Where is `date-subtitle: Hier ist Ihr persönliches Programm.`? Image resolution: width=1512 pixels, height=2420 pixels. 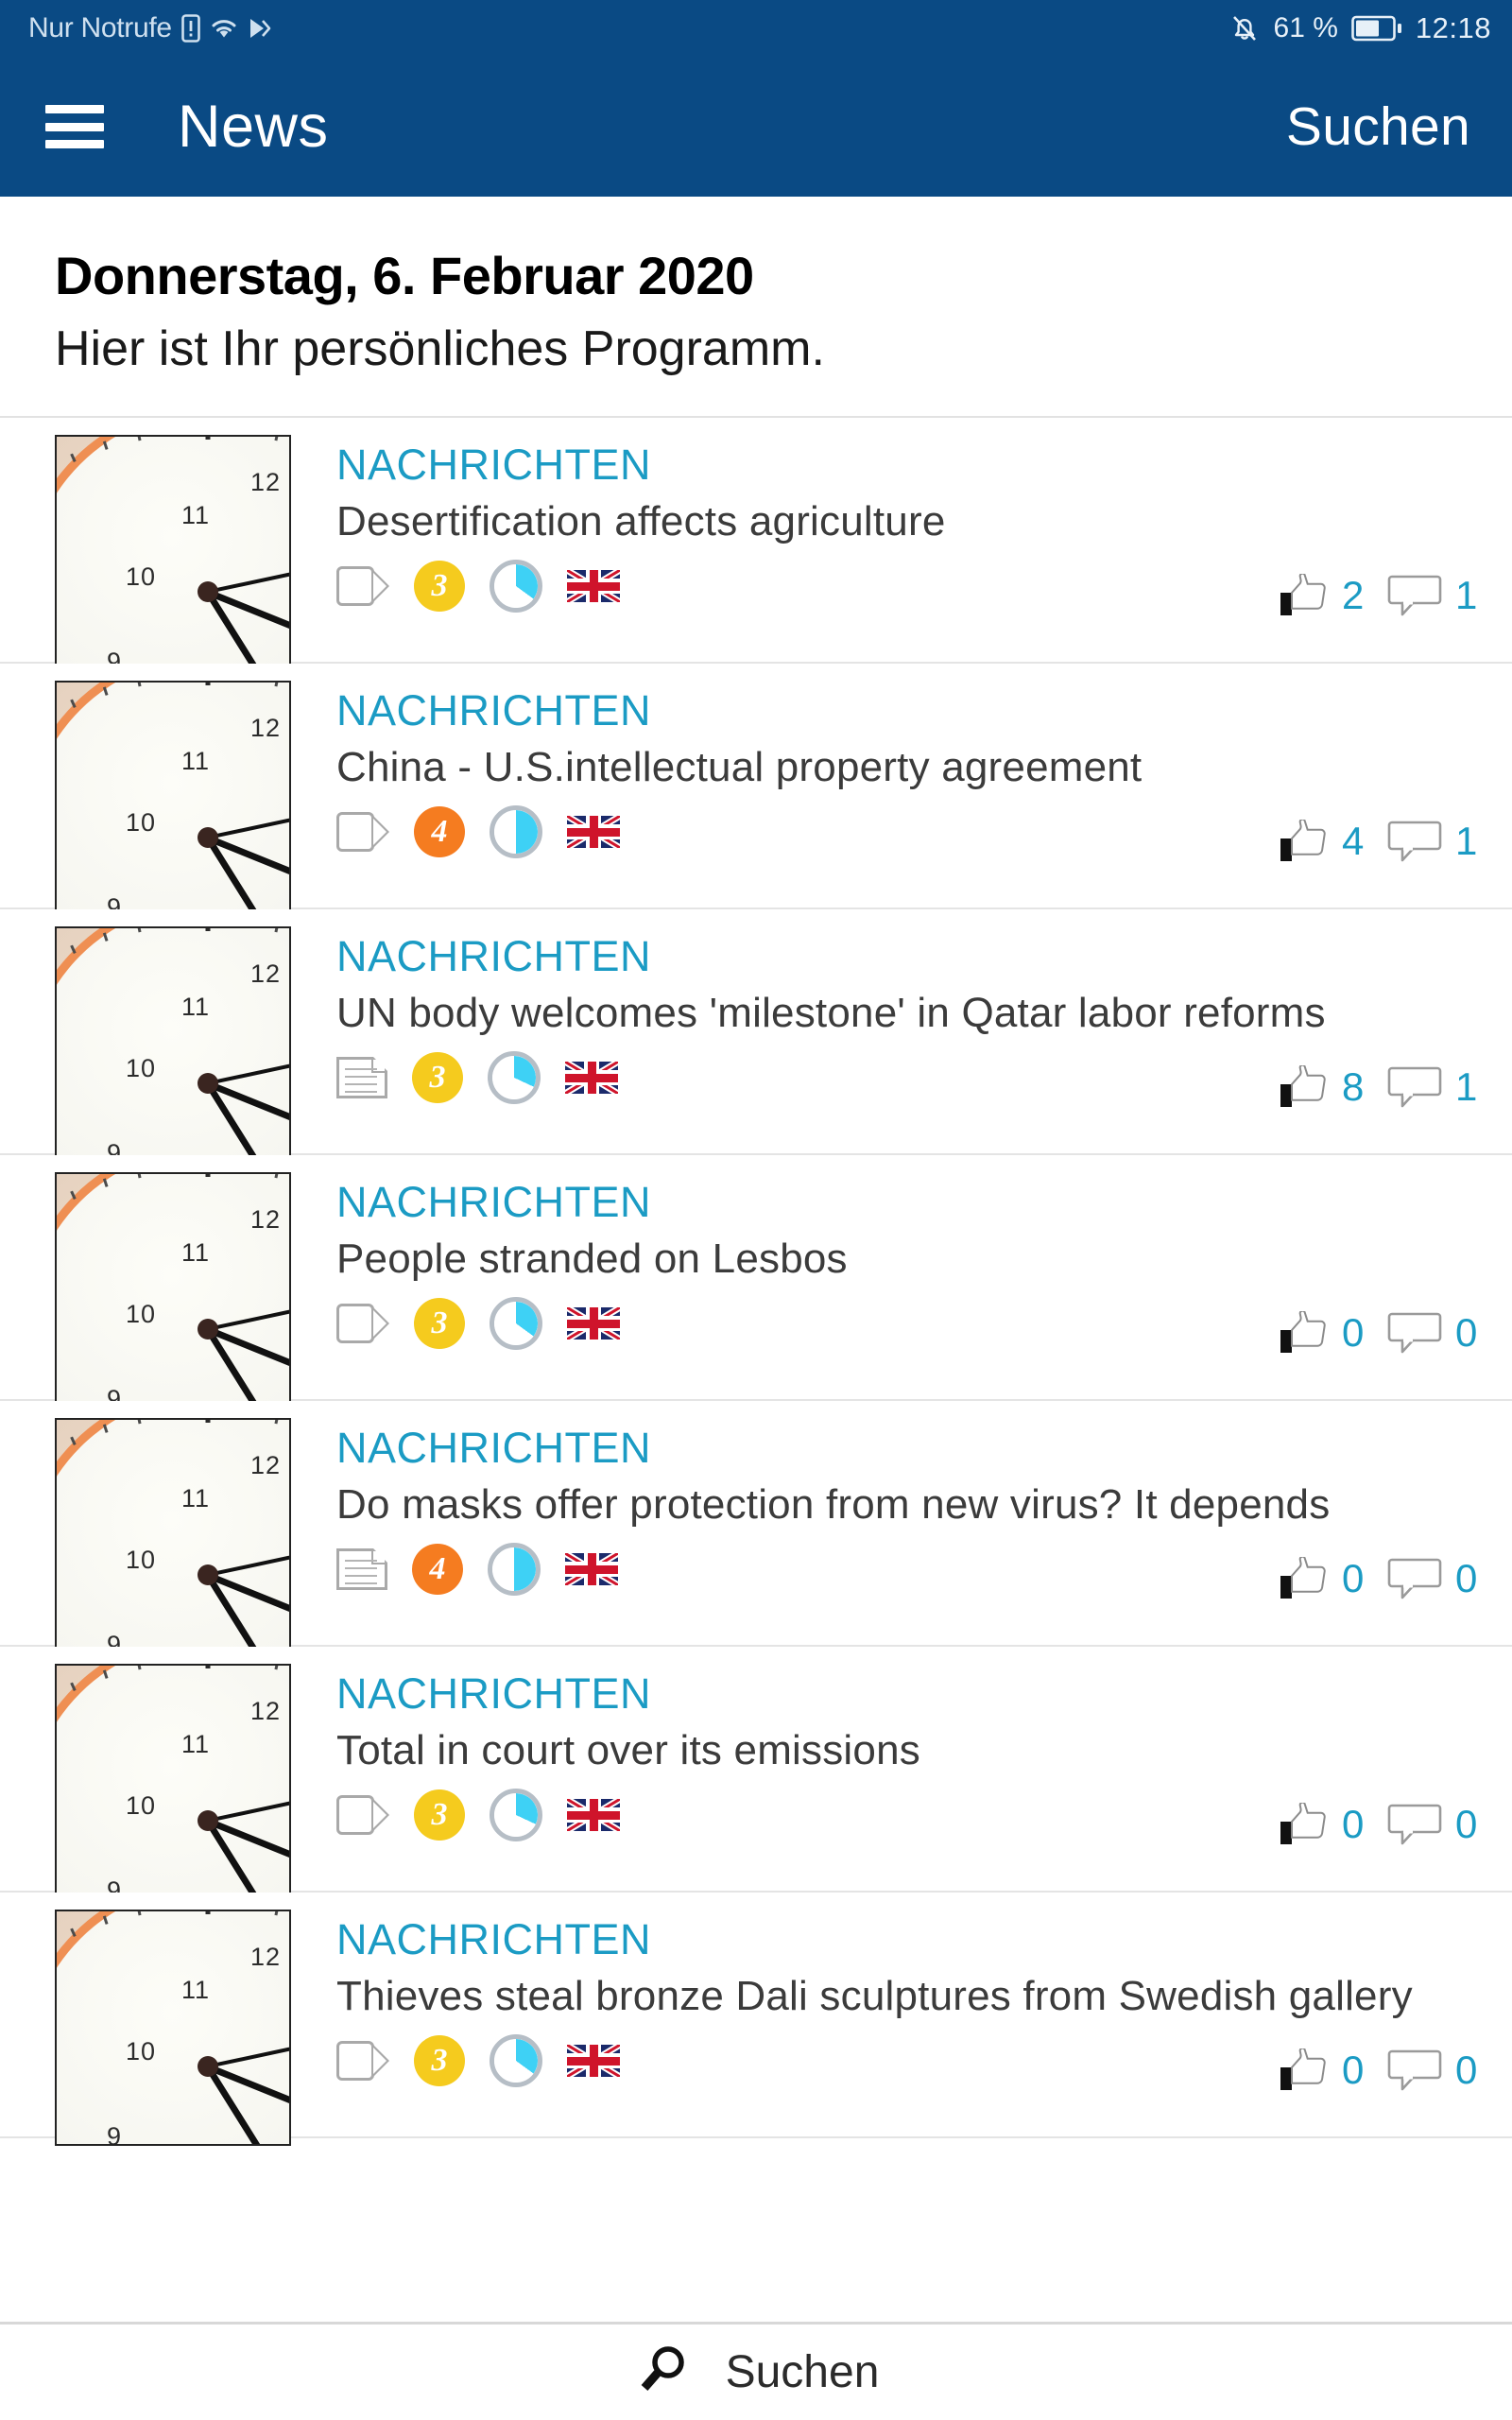
date-subtitle: Hier ist Ihr persönliches Programm. is located at coordinates (440, 349).